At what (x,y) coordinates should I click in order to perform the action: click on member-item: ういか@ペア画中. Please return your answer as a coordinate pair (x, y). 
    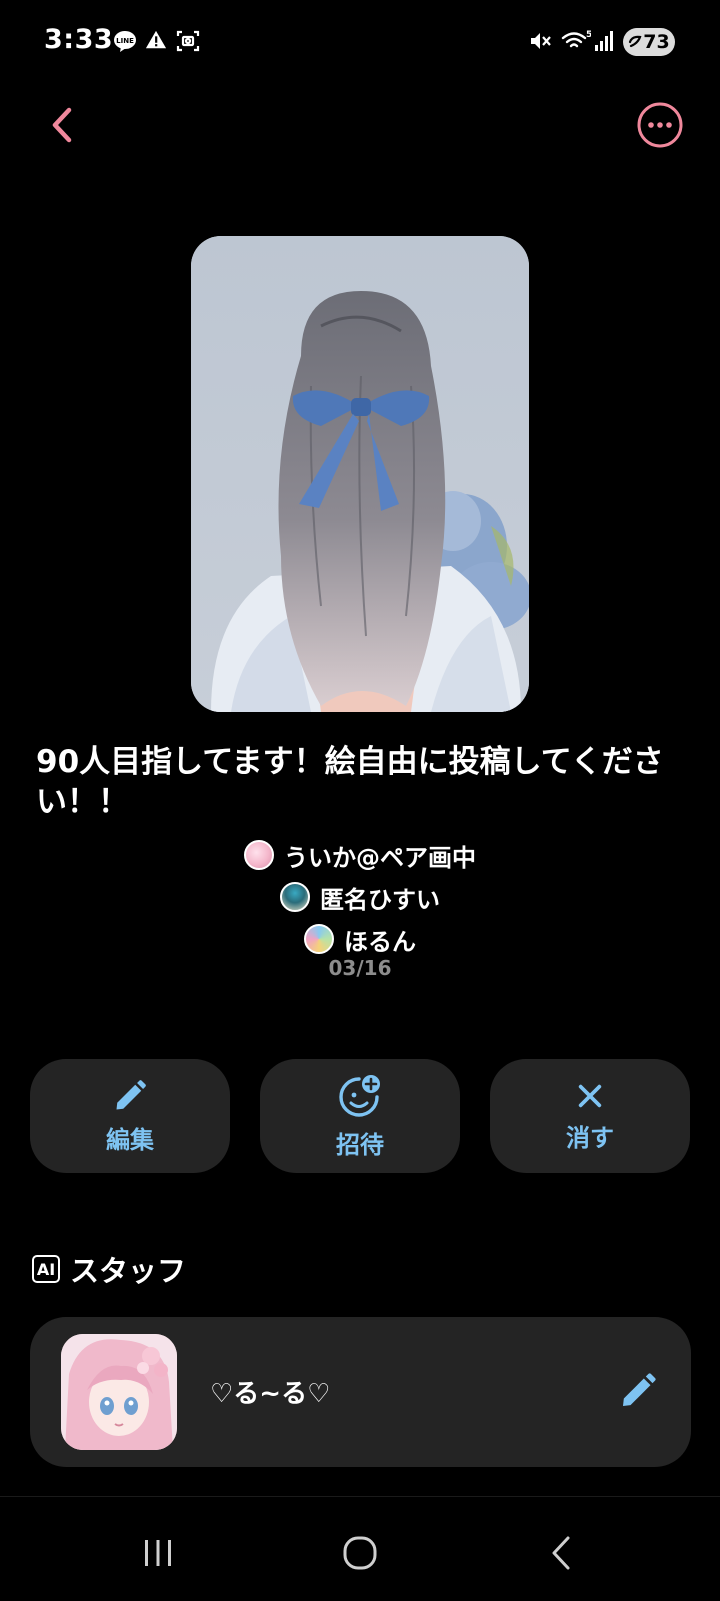
    Looking at the image, I should click on (360, 855).